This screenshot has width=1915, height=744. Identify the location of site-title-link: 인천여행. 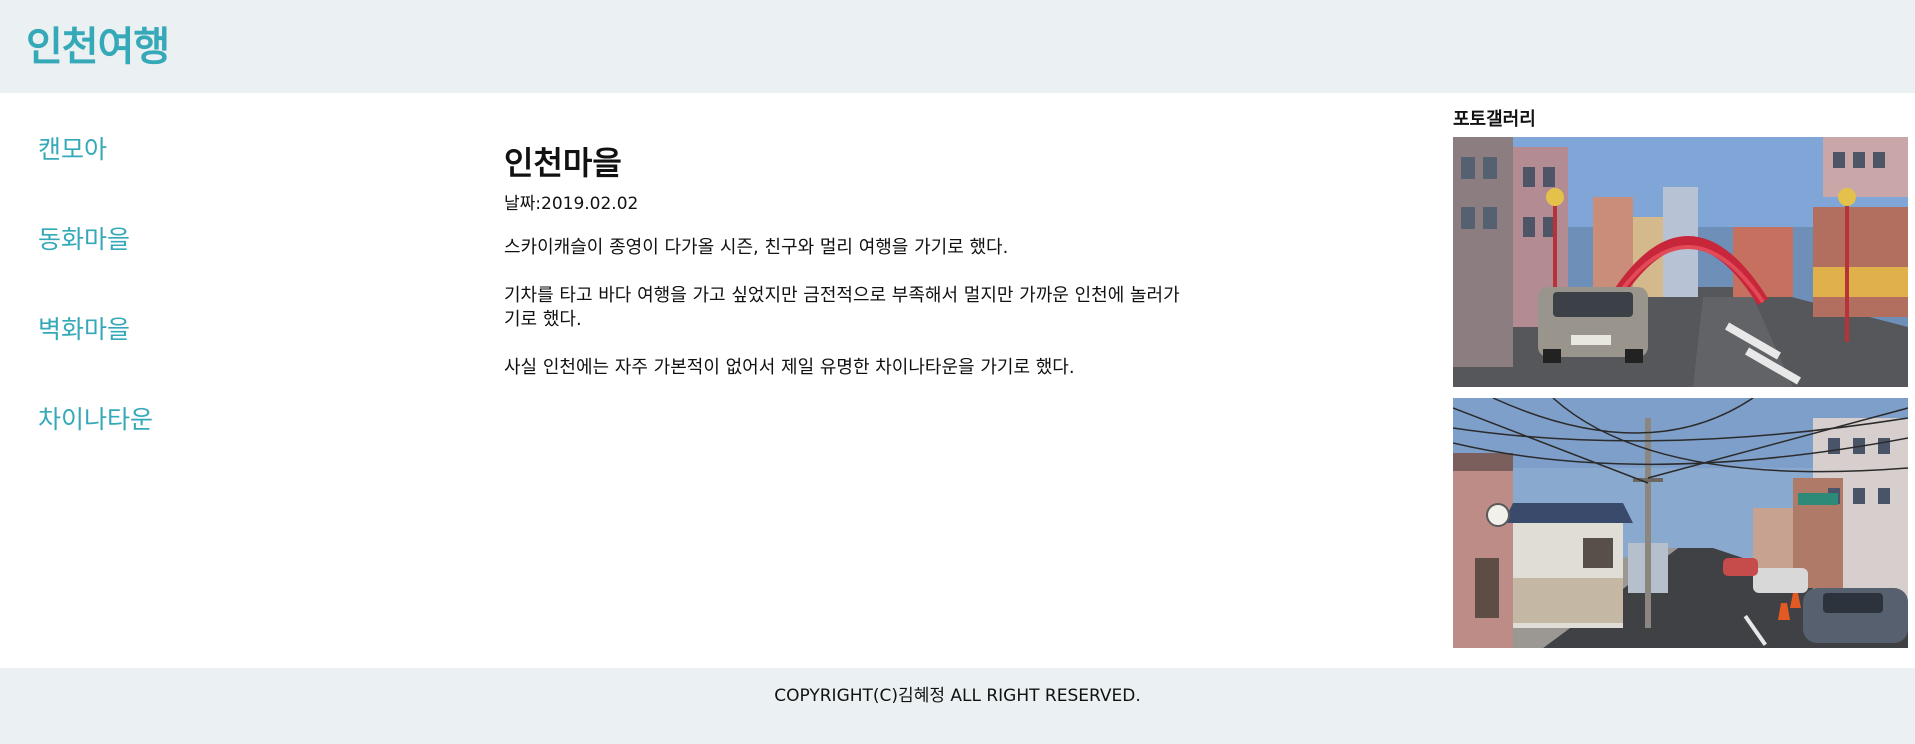
(98, 43).